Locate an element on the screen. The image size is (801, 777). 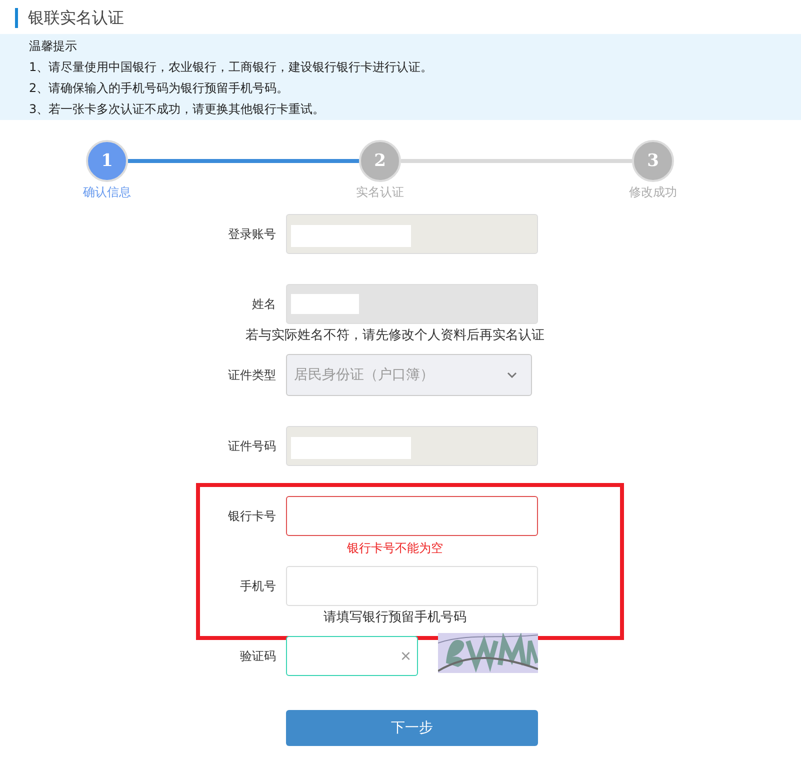
input-field is located at coordinates (412, 516).